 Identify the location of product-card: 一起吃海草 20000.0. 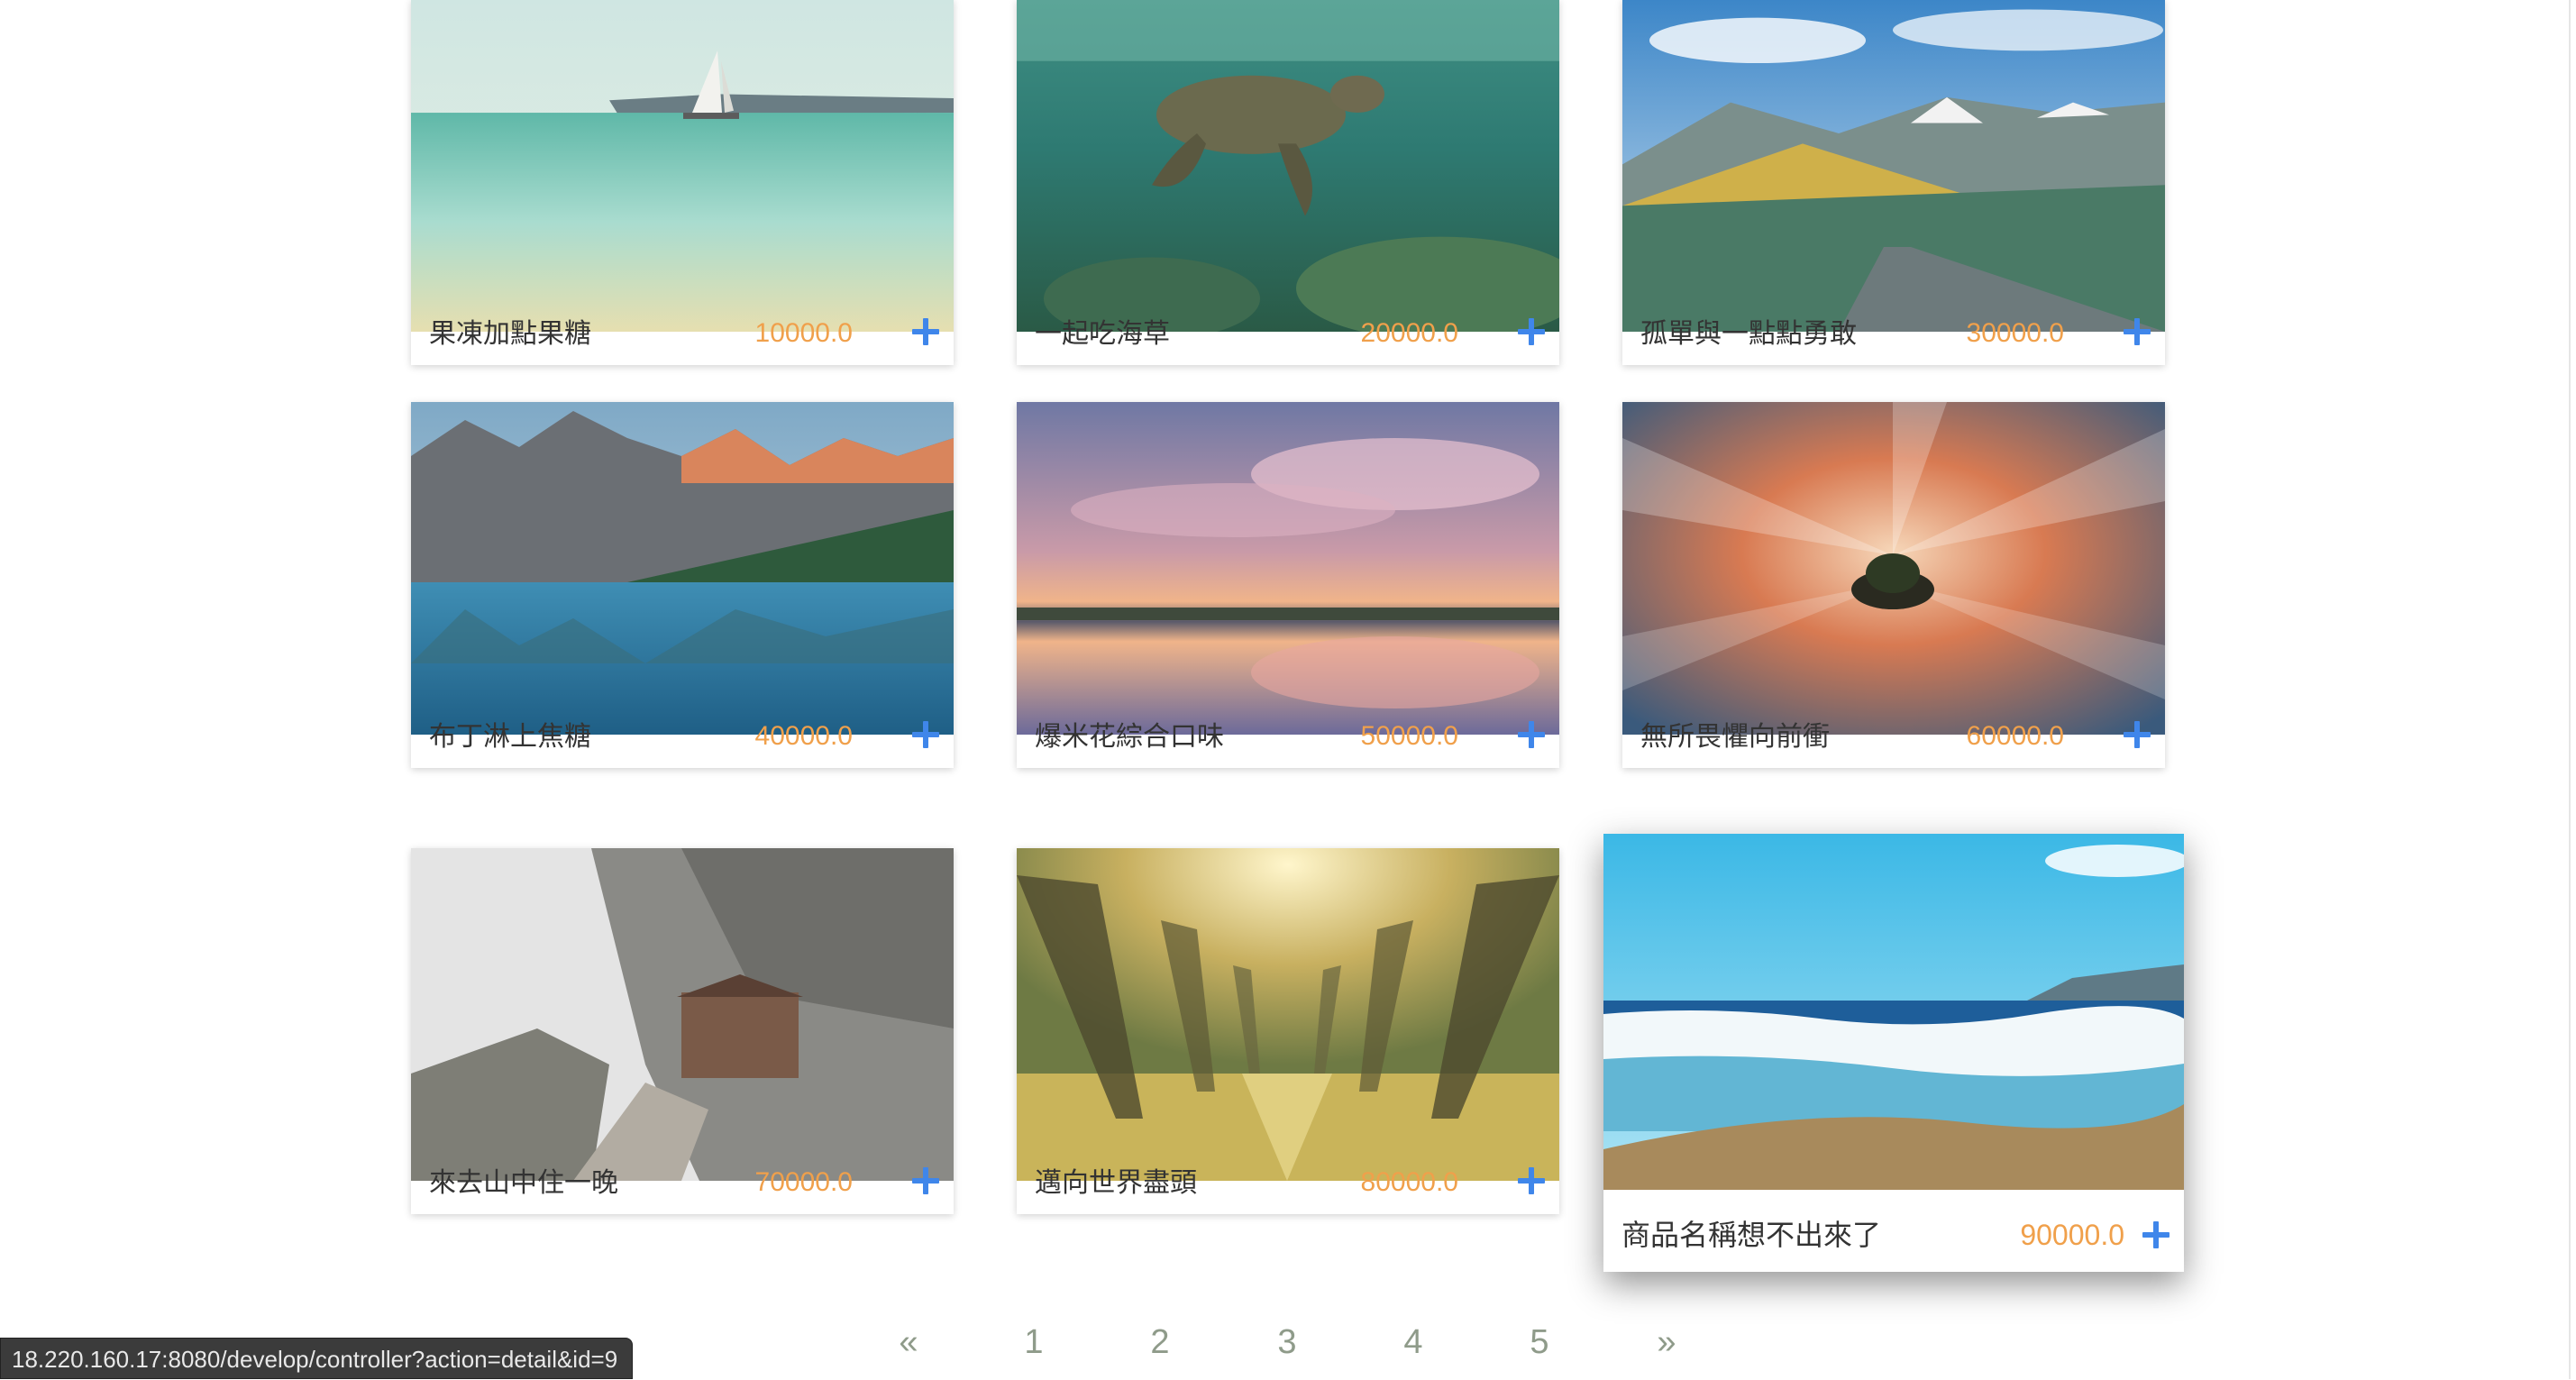
(1288, 182).